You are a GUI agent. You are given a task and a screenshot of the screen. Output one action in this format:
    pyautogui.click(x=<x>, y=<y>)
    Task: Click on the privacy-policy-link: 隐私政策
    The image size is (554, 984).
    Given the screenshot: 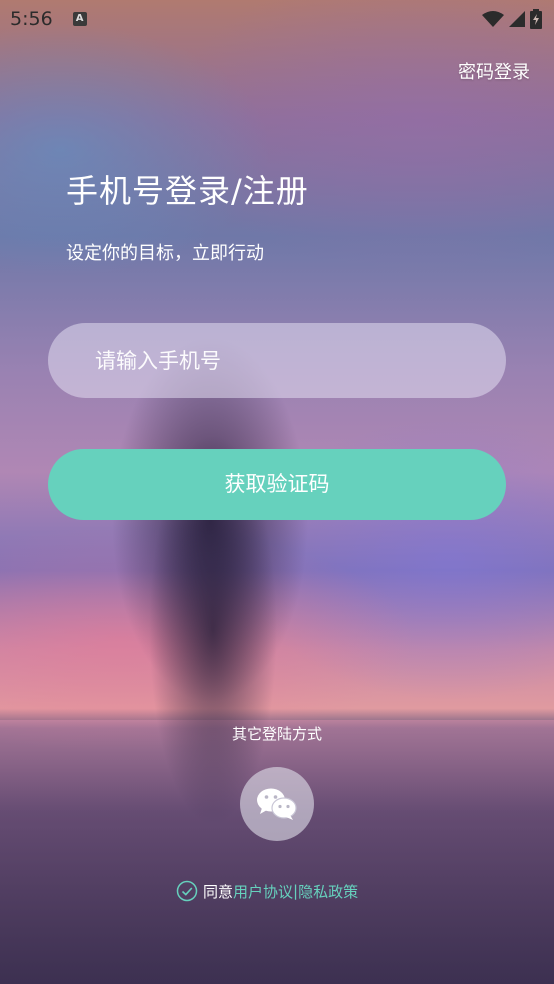 What is the action you would take?
    pyautogui.click(x=328, y=891)
    